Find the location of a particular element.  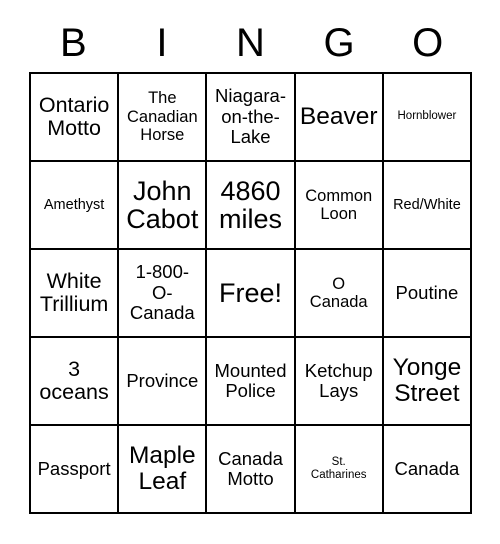

bingo-cell-label: The Canadian Horse is located at coordinates (162, 117).